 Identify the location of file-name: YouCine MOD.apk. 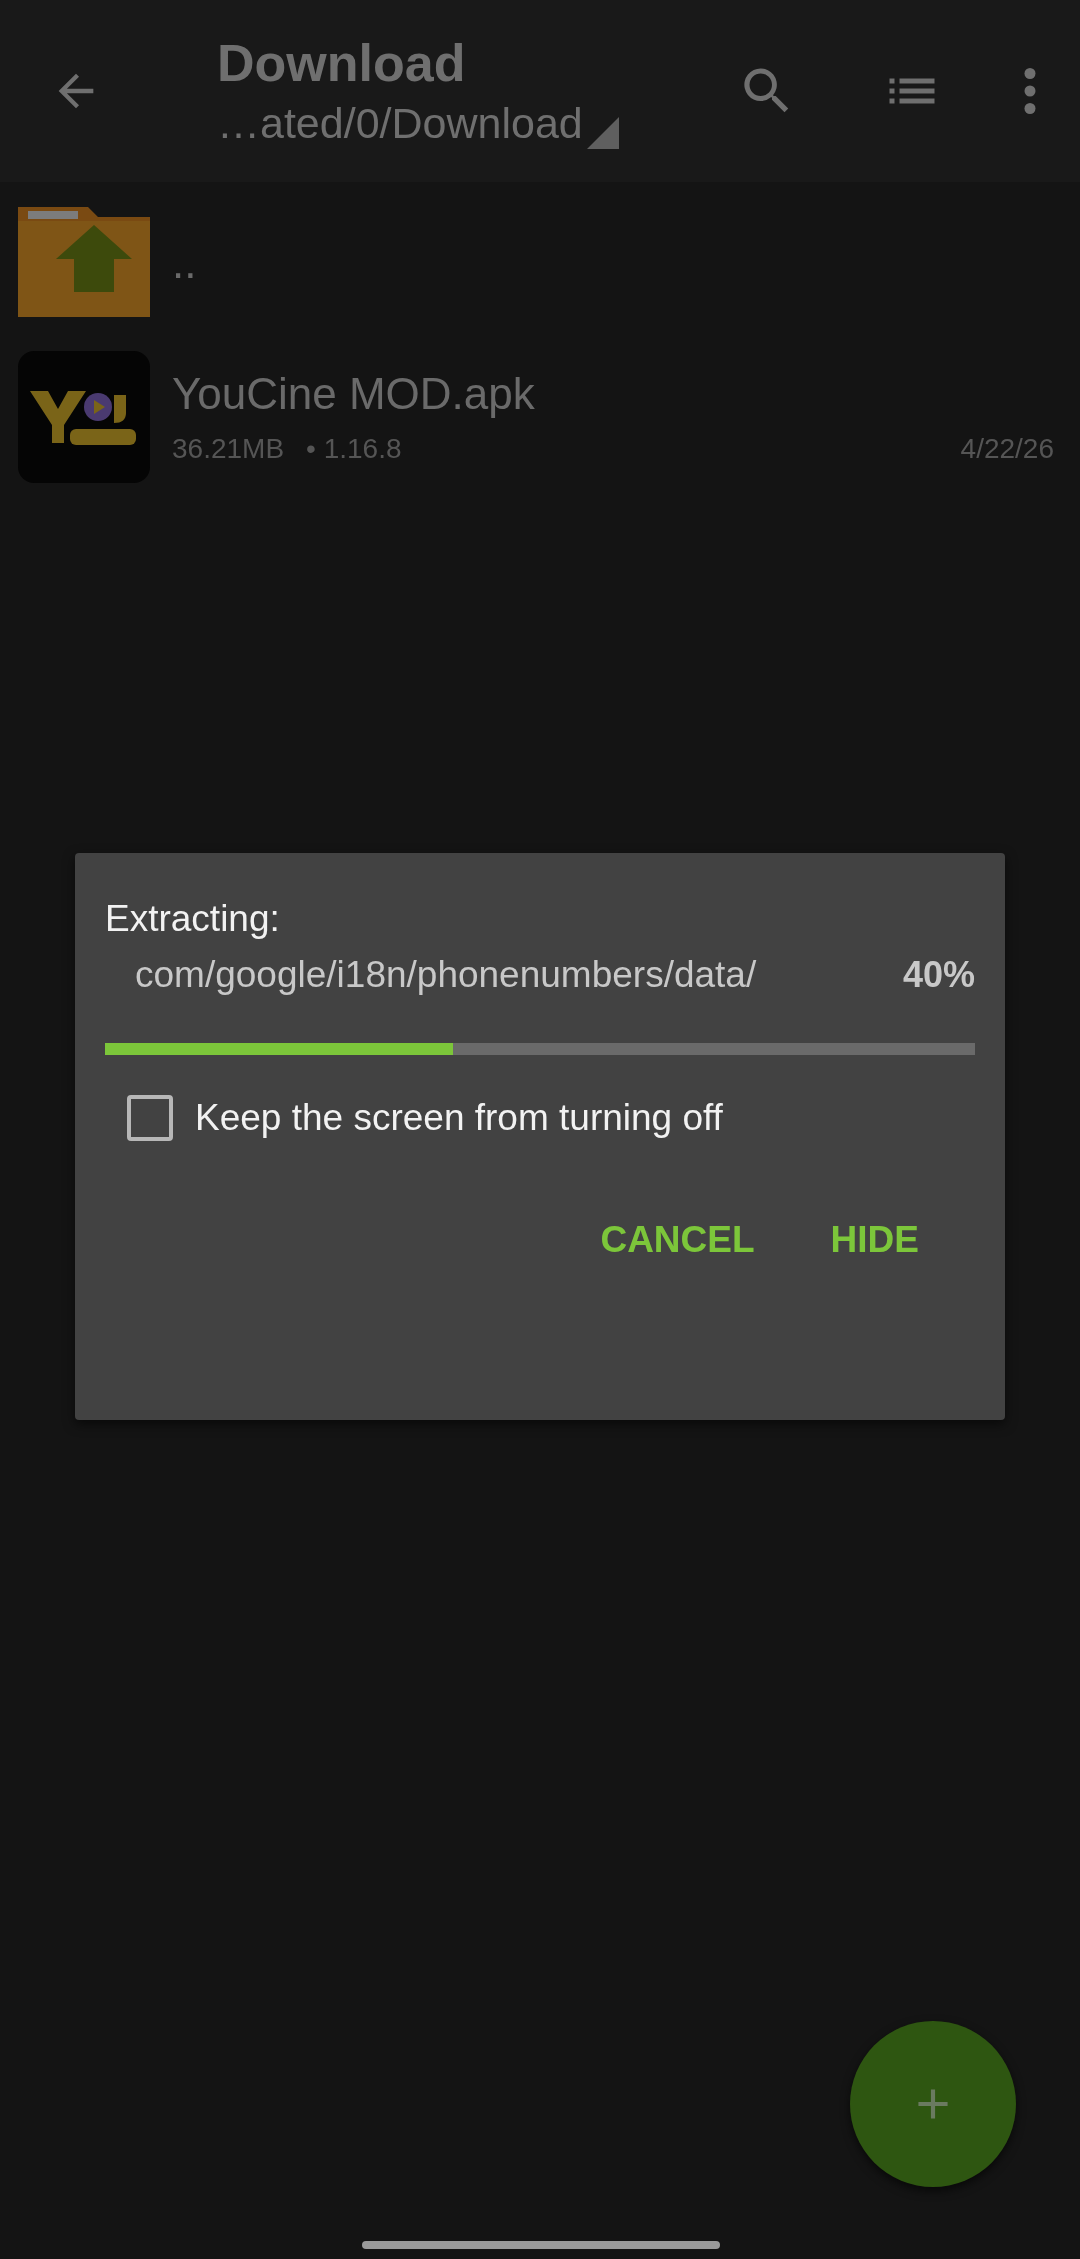
(613, 394).